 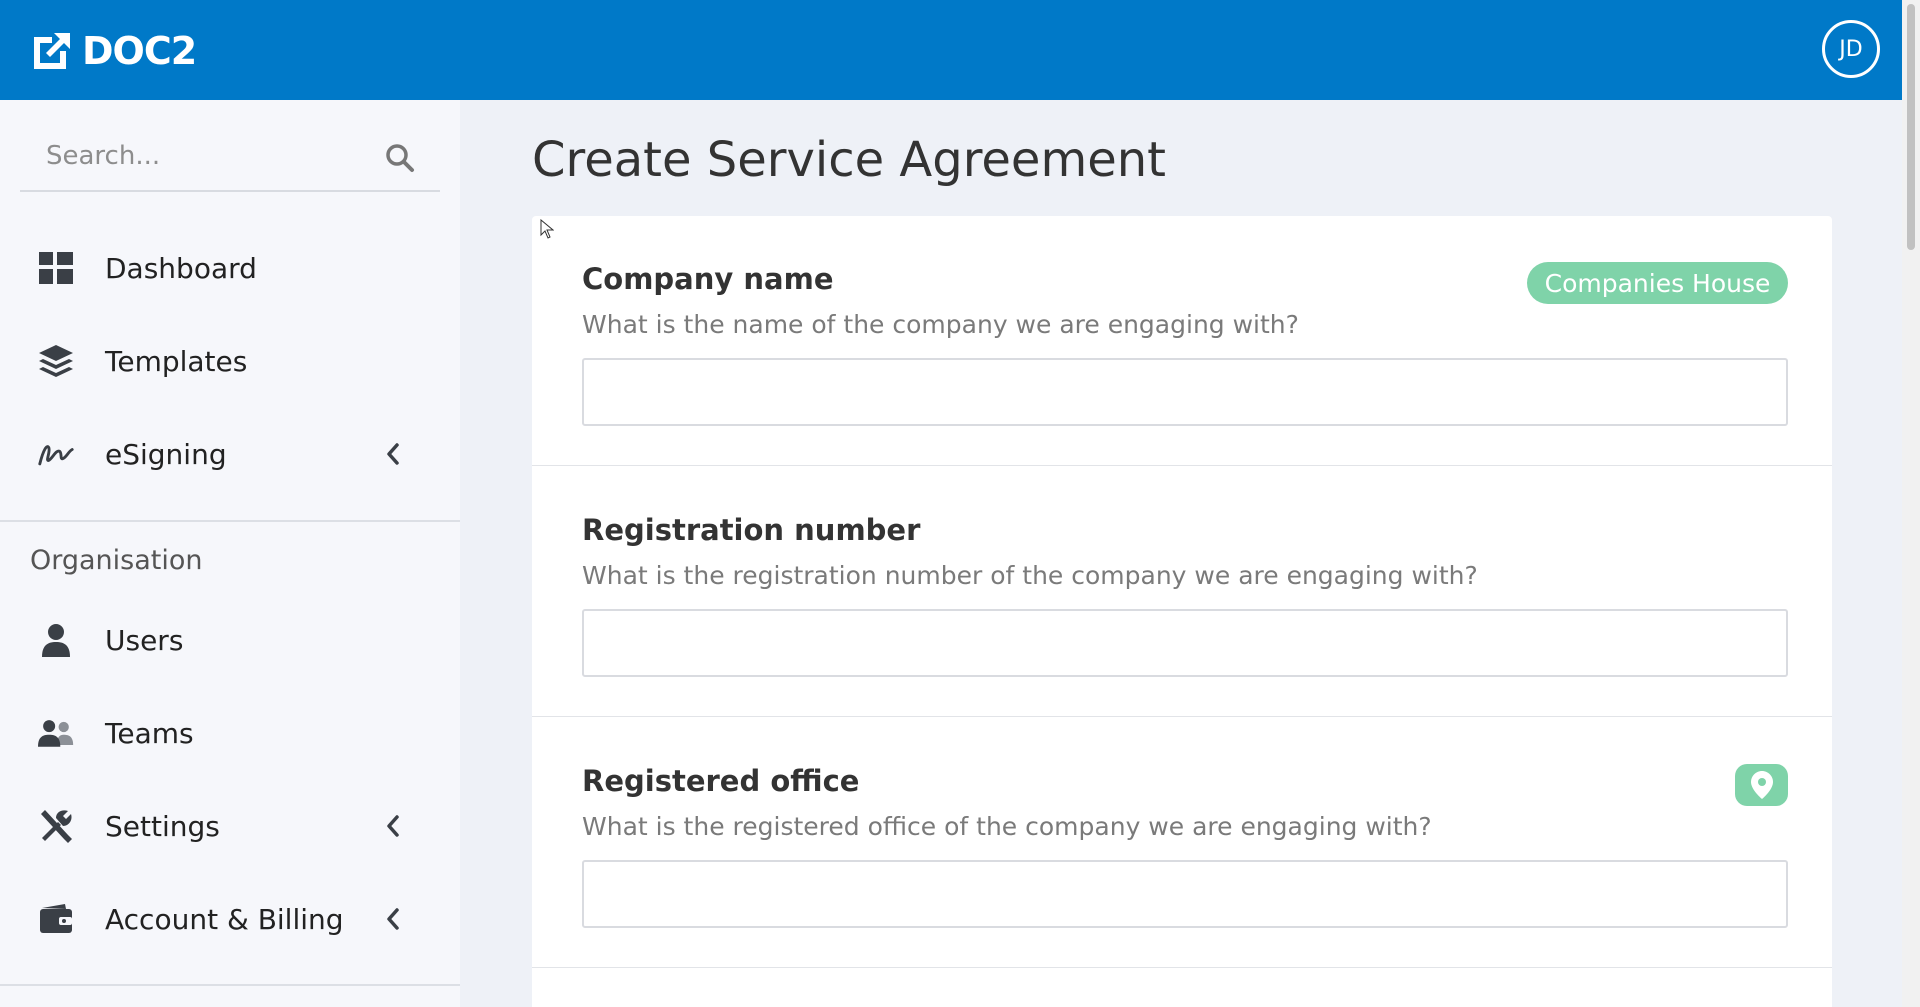 What do you see at coordinates (56, 826) in the screenshot?
I see `tools-icon` at bounding box center [56, 826].